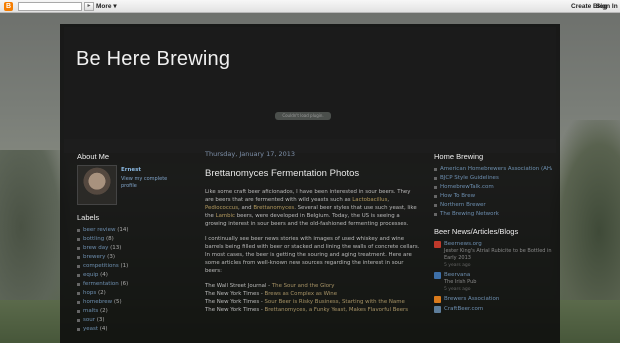 Image resolution: width=620 pixels, height=343 pixels. Describe the element at coordinates (95, 248) in the screenshot. I see `label-link: brew day` at that location.